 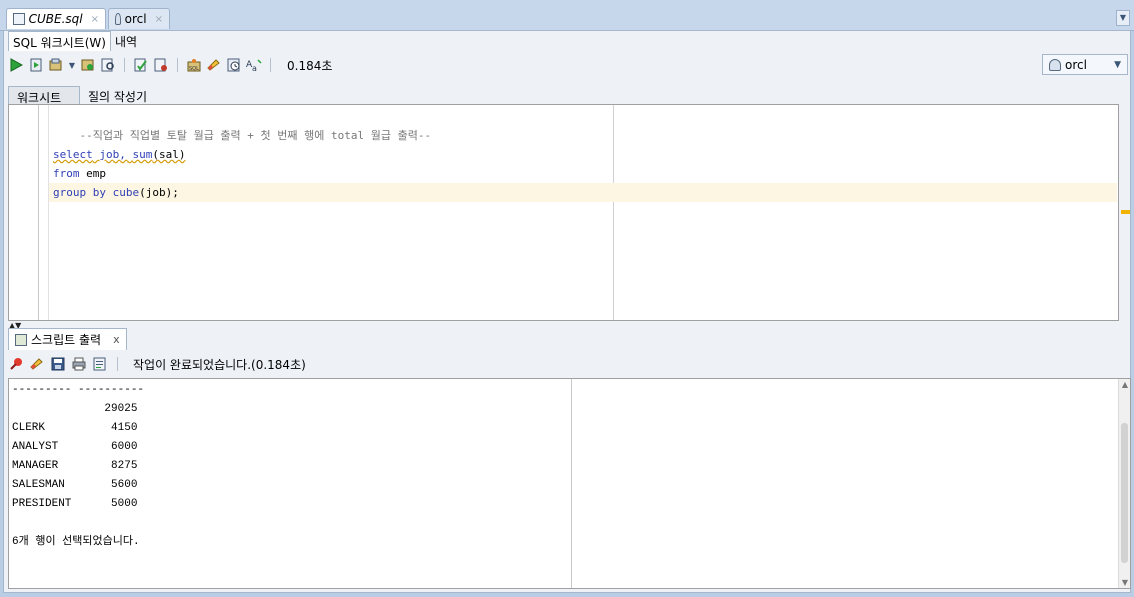 What do you see at coordinates (1076, 64) in the screenshot?
I see `connection-select-value: orcl` at bounding box center [1076, 64].